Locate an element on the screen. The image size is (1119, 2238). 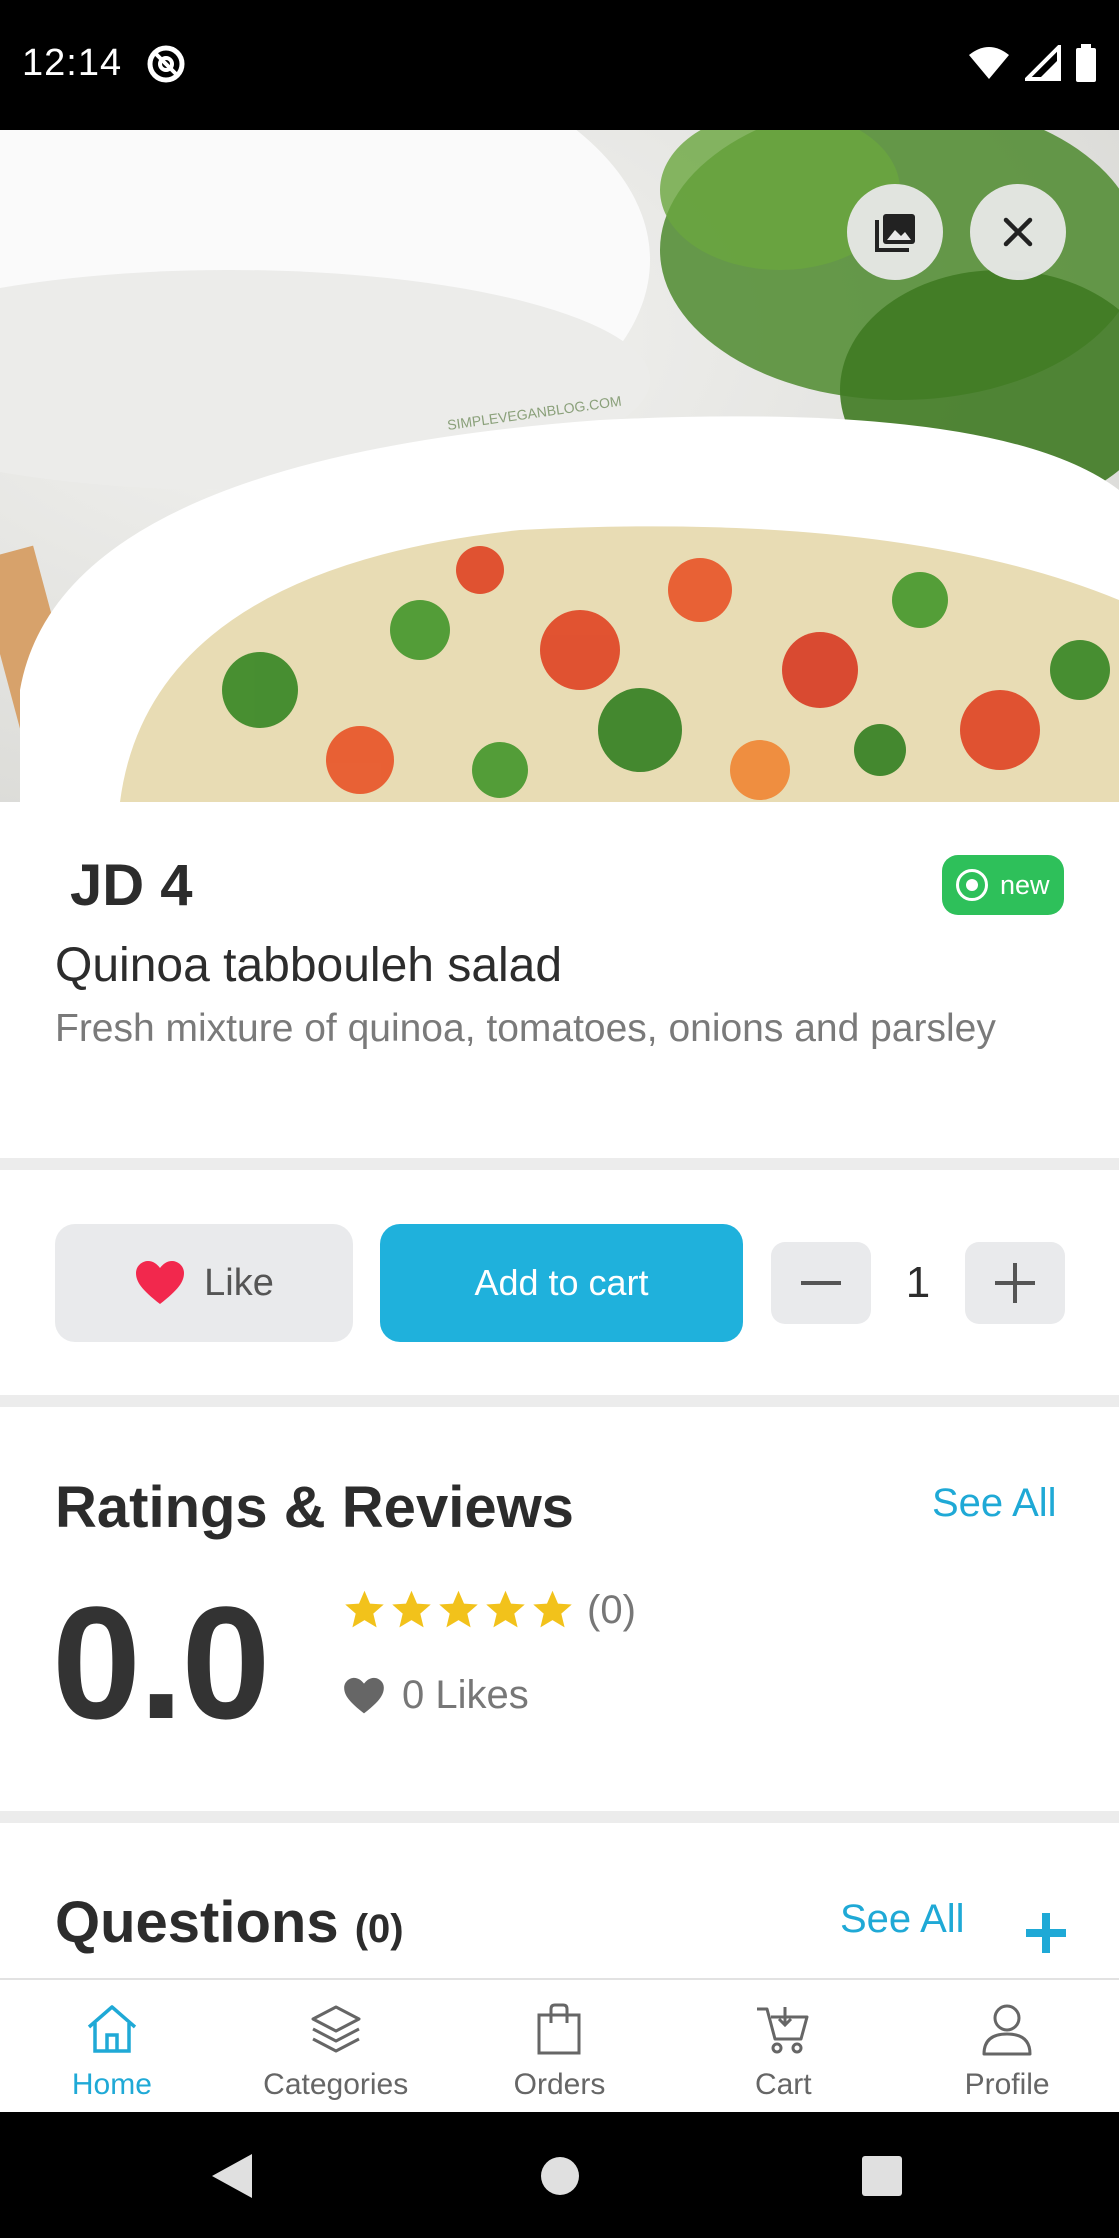
add-to-cart-button: Add to cart is located at coordinates (561, 1283).